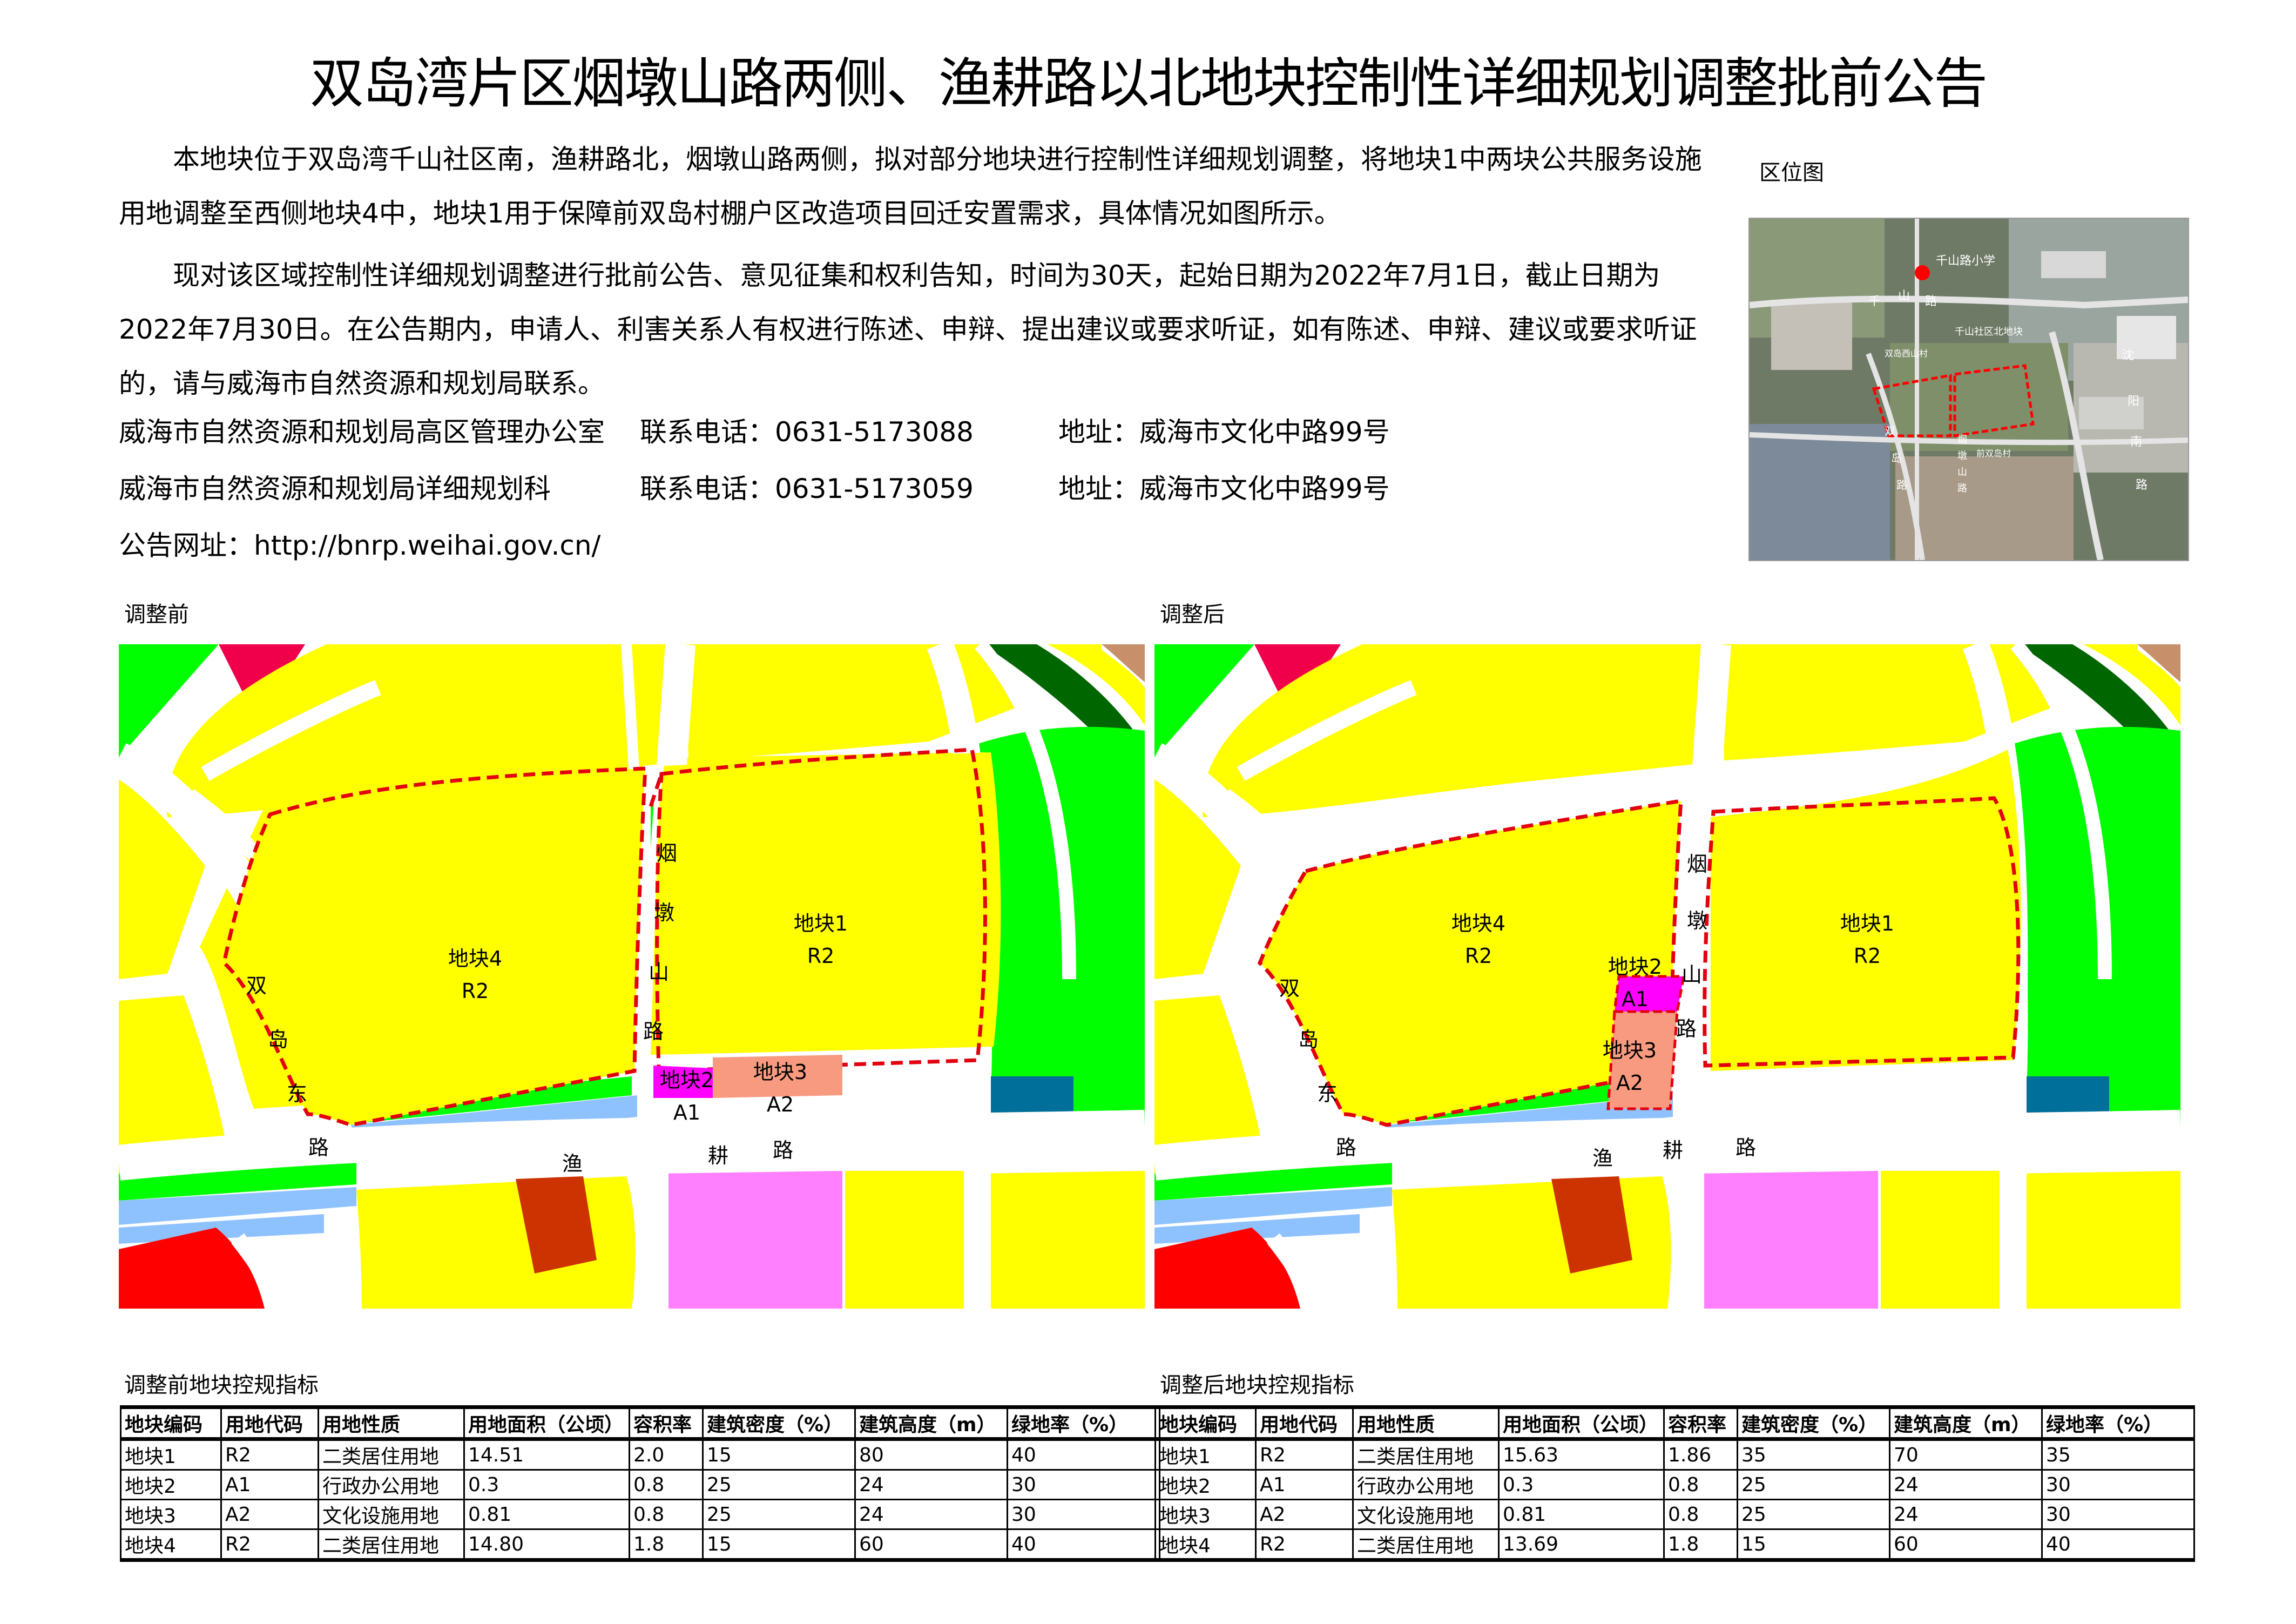  Describe the element at coordinates (335, 488) in the screenshot. I see `contact-office: 威海市自然资源和规划局详细规划科` at that location.